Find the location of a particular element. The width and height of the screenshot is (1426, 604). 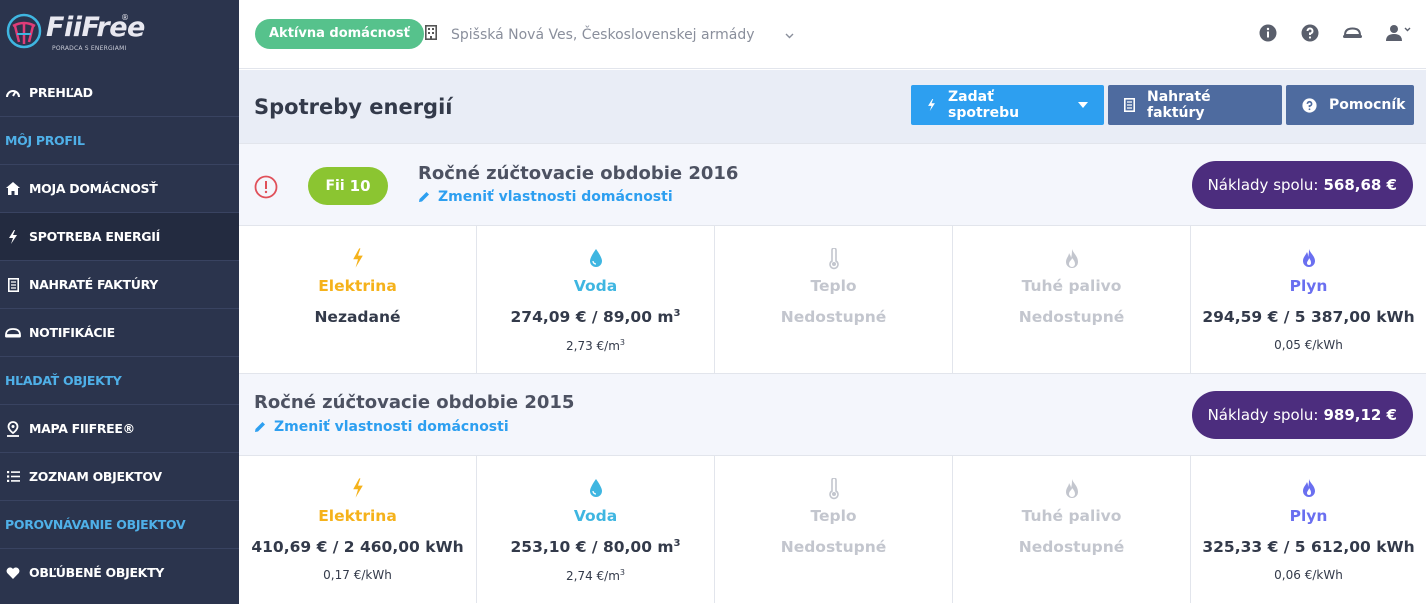

sidebar-item-spotreba-energii: SPOTREBA ENERGIÍ is located at coordinates (119, 236).